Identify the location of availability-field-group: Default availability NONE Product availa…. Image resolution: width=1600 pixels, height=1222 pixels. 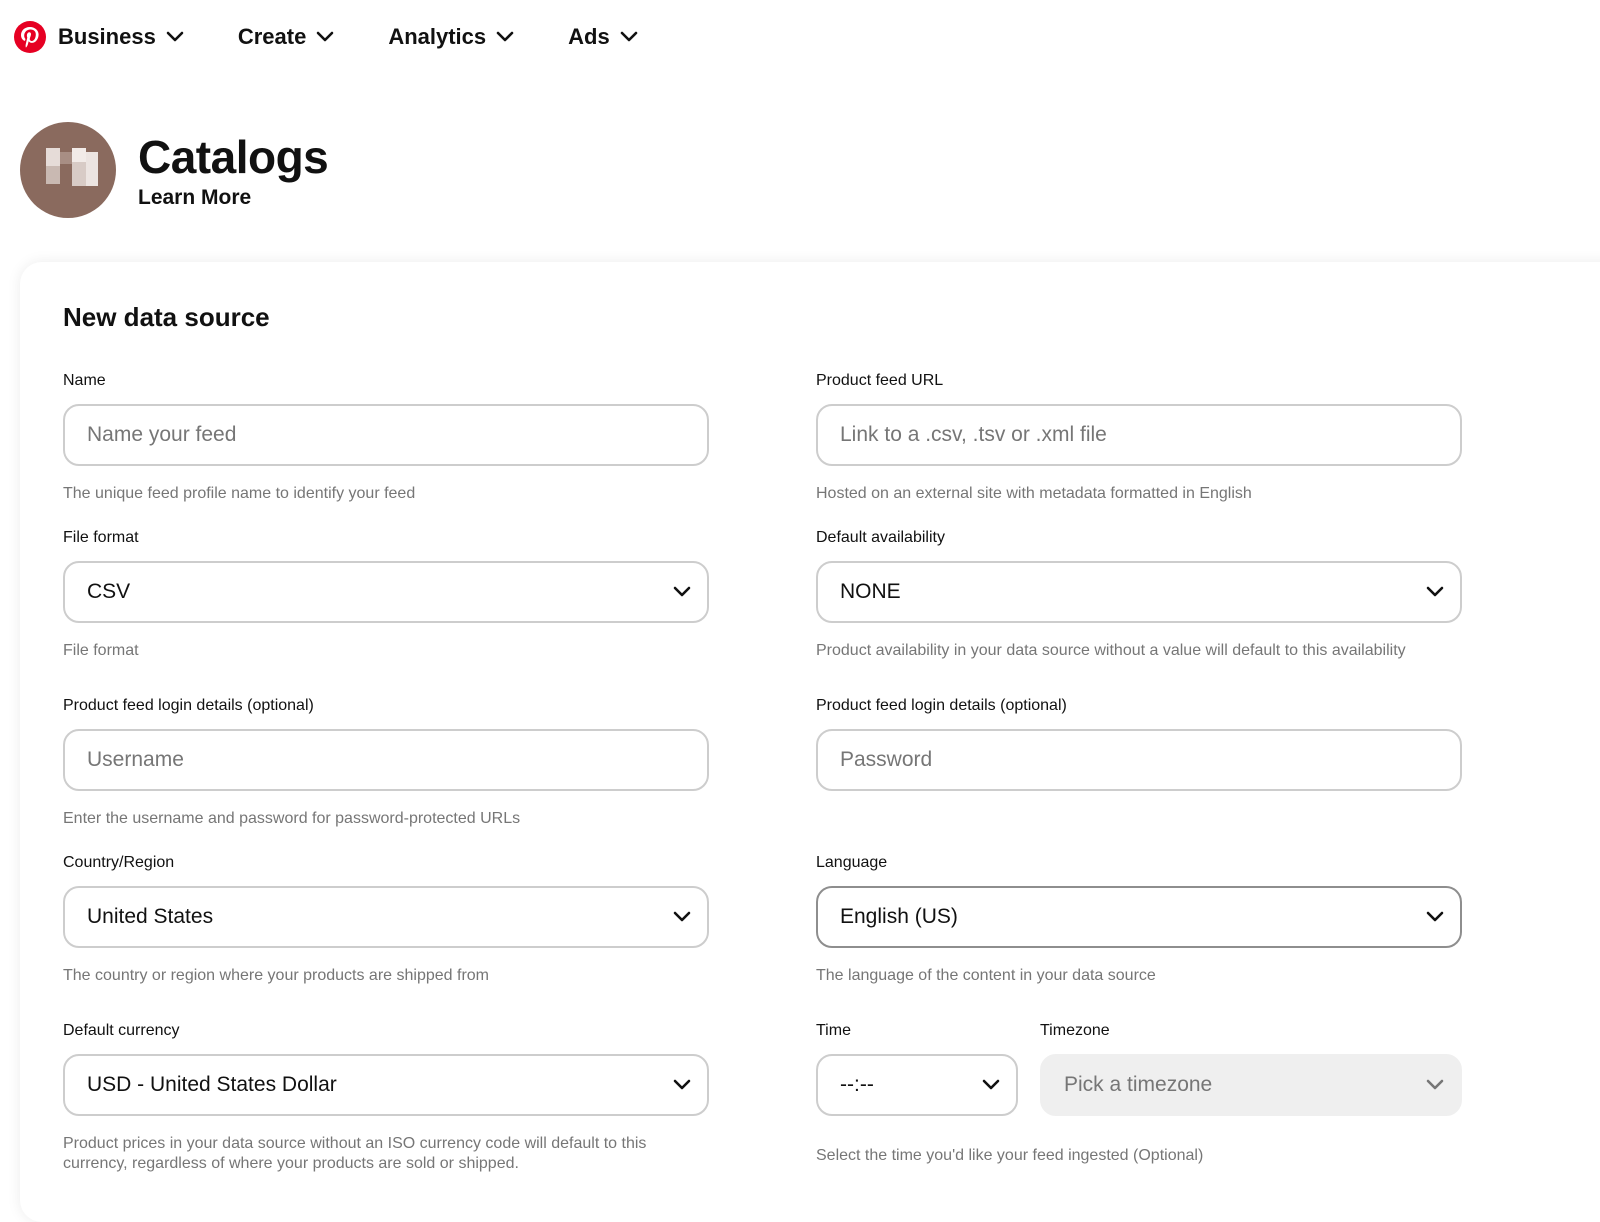
(1139, 594).